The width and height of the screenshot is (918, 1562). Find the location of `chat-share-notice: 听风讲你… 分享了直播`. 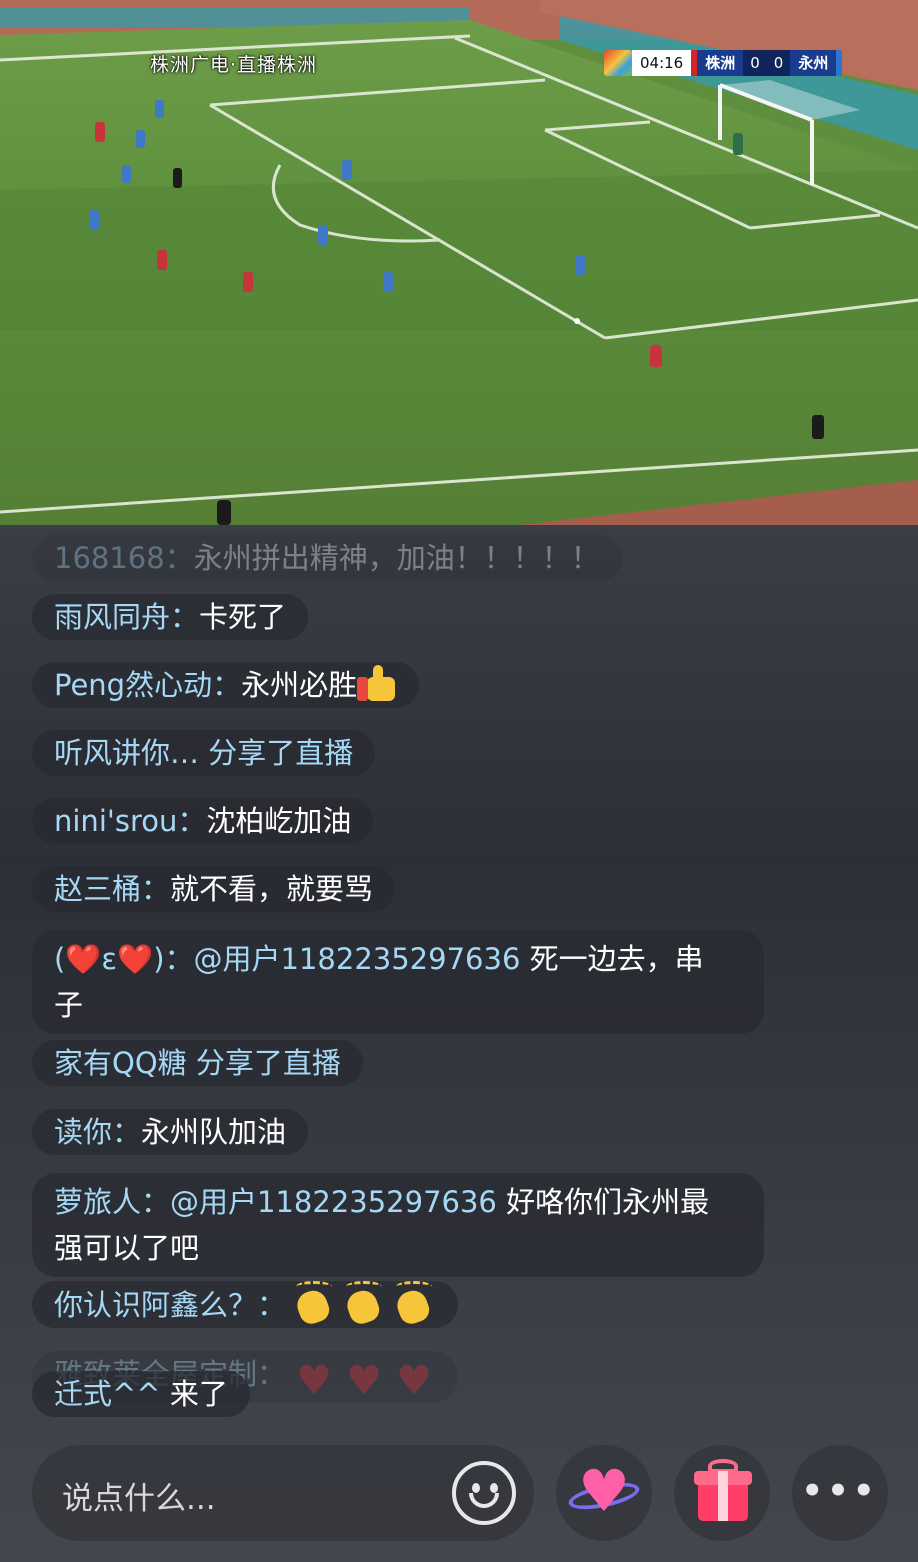

chat-share-notice: 听风讲你… 分享了直播 is located at coordinates (204, 753).